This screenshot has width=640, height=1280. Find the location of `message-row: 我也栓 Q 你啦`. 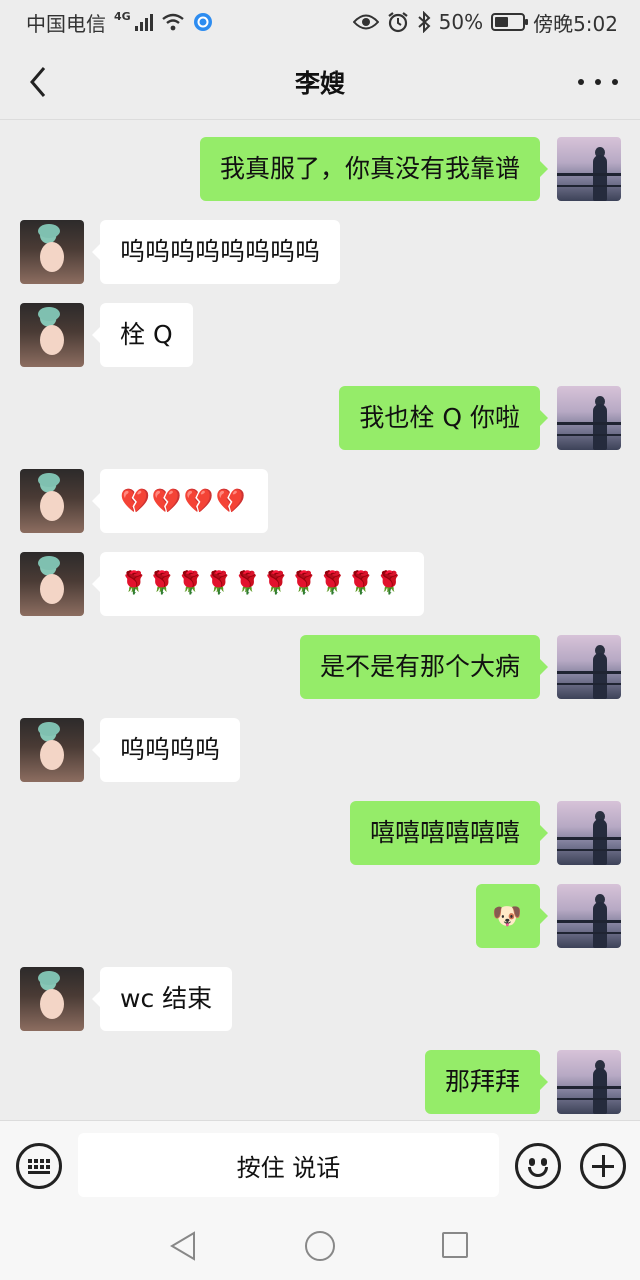

message-row: 我也栓 Q 你啦 is located at coordinates (320, 419).